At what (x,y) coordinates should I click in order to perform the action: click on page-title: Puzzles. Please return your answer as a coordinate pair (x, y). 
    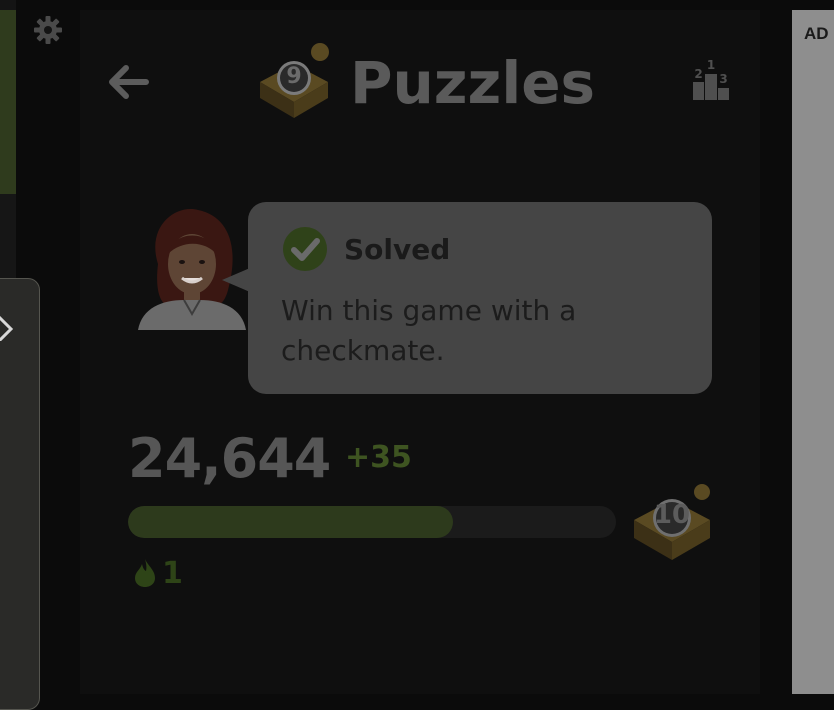
    Looking at the image, I should click on (473, 83).